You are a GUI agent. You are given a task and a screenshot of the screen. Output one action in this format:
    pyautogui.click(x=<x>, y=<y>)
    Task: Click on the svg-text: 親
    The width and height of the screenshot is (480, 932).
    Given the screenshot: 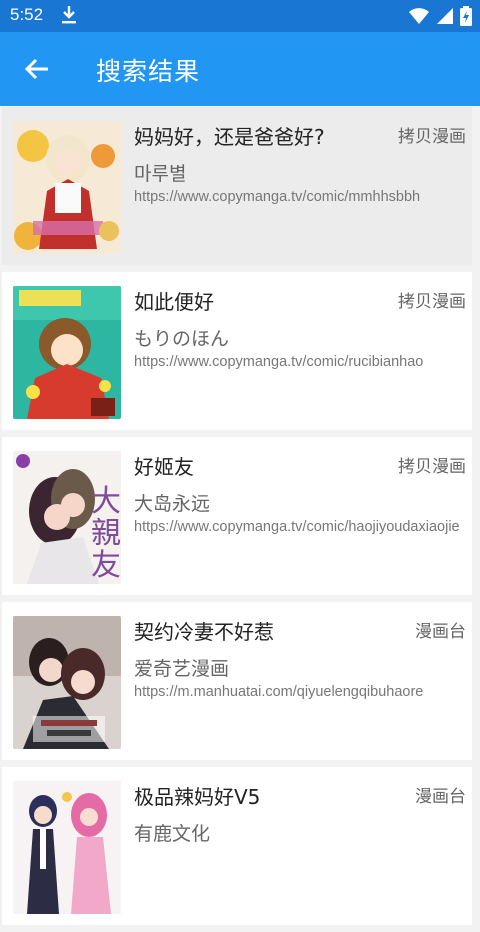 What is the action you would take?
    pyautogui.click(x=106, y=533)
    